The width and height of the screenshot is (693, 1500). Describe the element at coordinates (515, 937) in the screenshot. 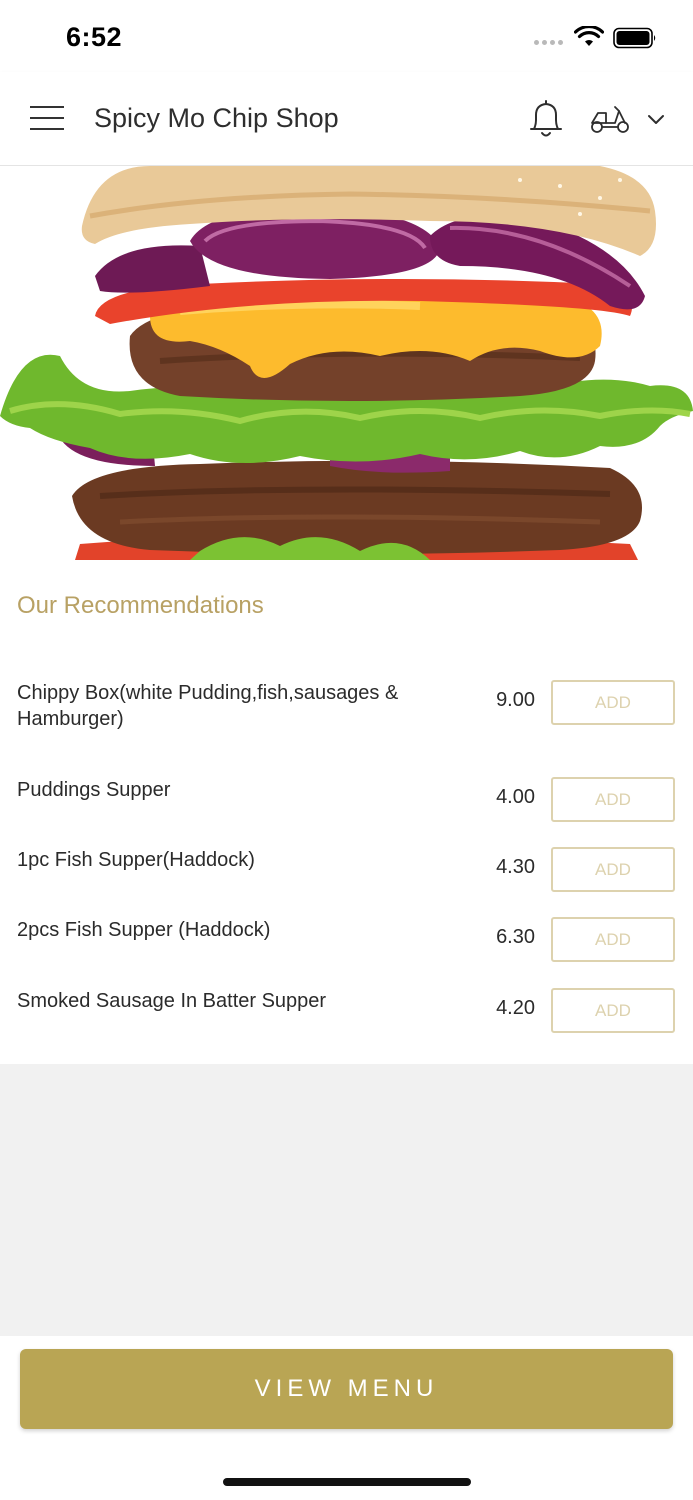

I see `item-price: 6.30` at that location.